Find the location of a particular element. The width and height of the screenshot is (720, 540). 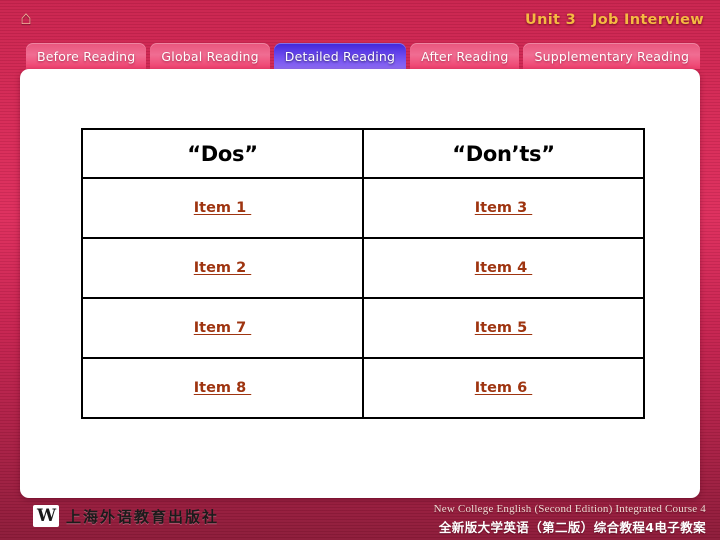

item-link-7: Item 7 is located at coordinates (222, 328).